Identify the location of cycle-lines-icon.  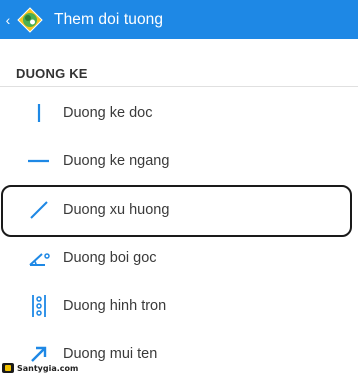
(39, 306).